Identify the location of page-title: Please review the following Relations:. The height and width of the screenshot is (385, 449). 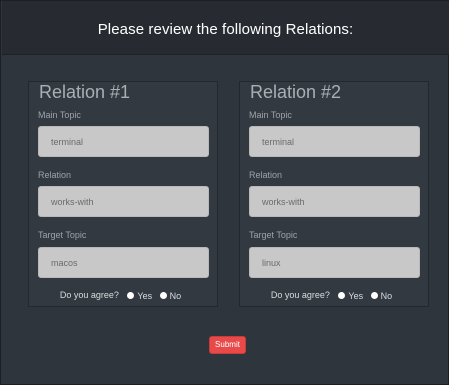
(225, 29).